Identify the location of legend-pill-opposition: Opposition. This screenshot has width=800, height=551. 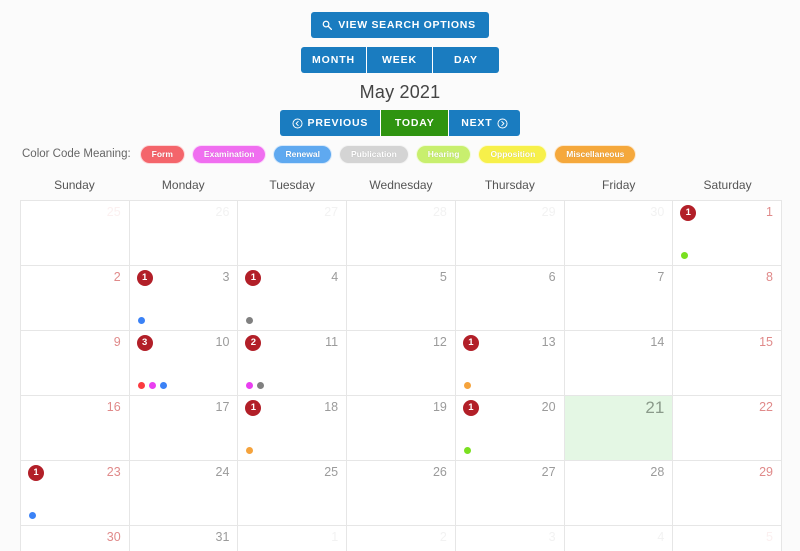
(513, 154).